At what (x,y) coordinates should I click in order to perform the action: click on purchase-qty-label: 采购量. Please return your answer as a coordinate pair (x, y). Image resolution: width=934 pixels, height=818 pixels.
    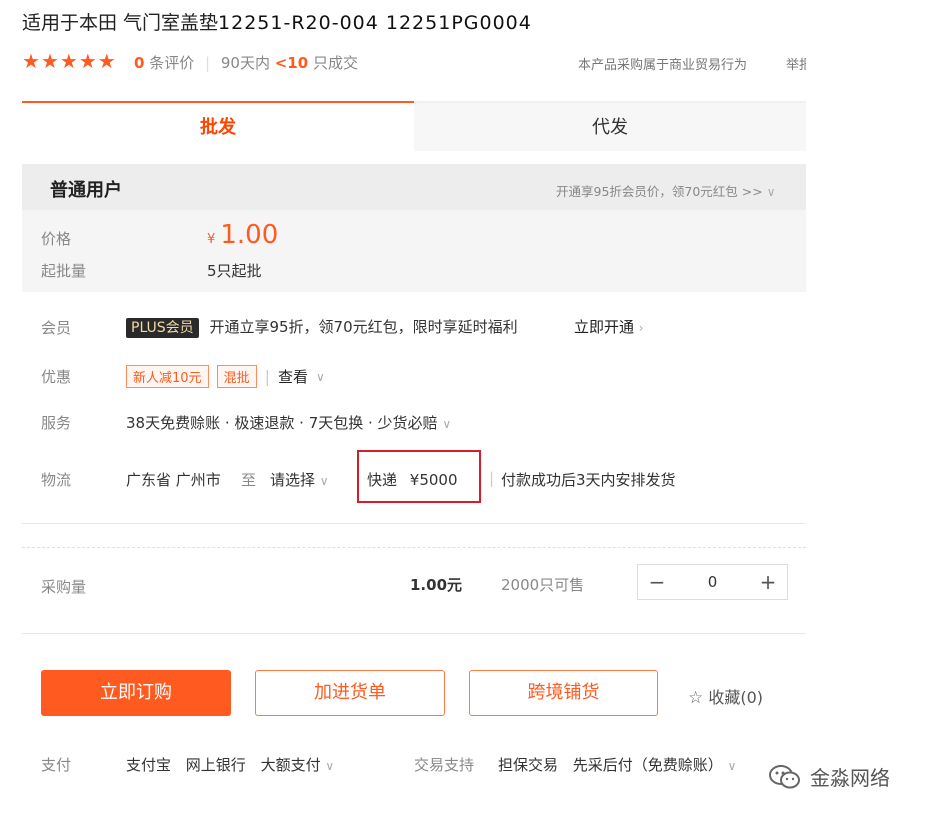
    Looking at the image, I should click on (64, 587).